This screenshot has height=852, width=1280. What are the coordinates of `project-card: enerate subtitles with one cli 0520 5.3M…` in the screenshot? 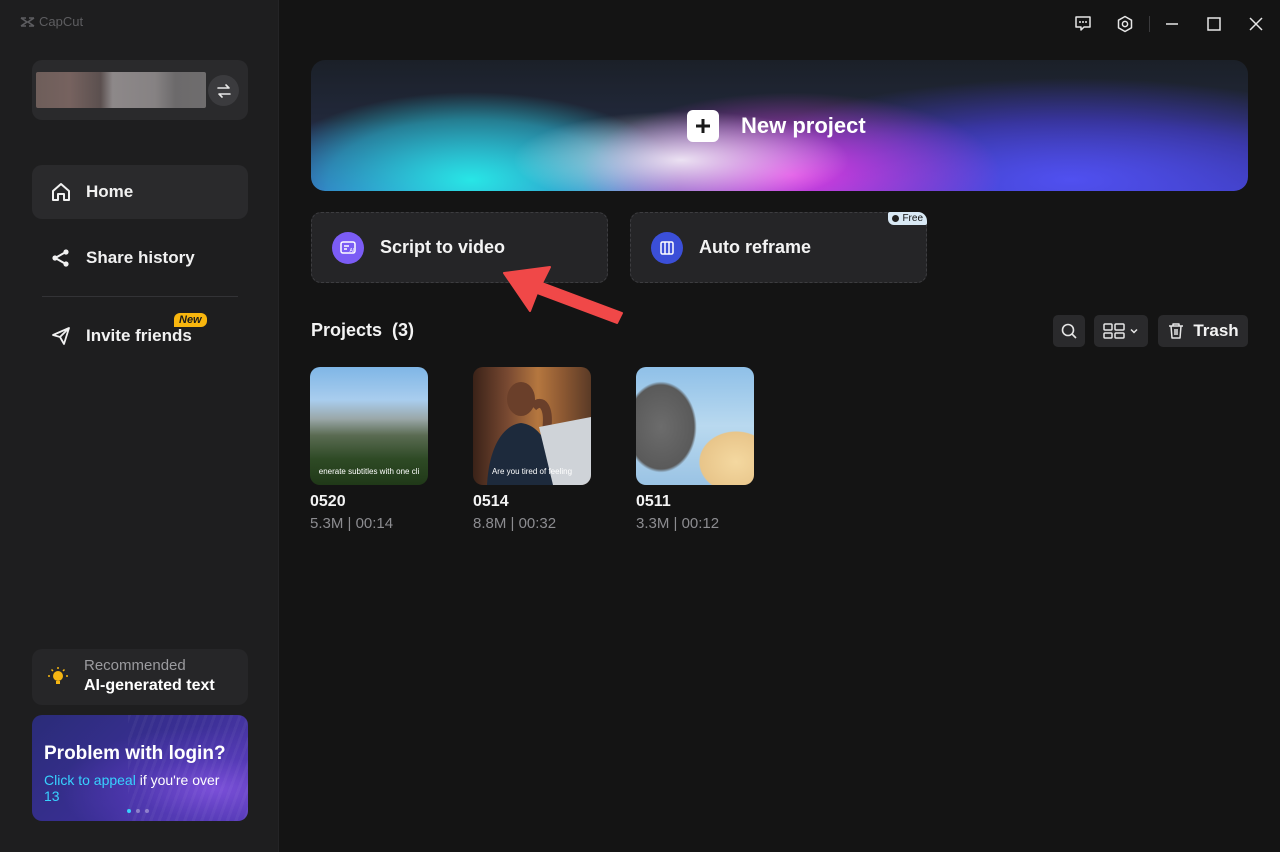 It's located at (369, 449).